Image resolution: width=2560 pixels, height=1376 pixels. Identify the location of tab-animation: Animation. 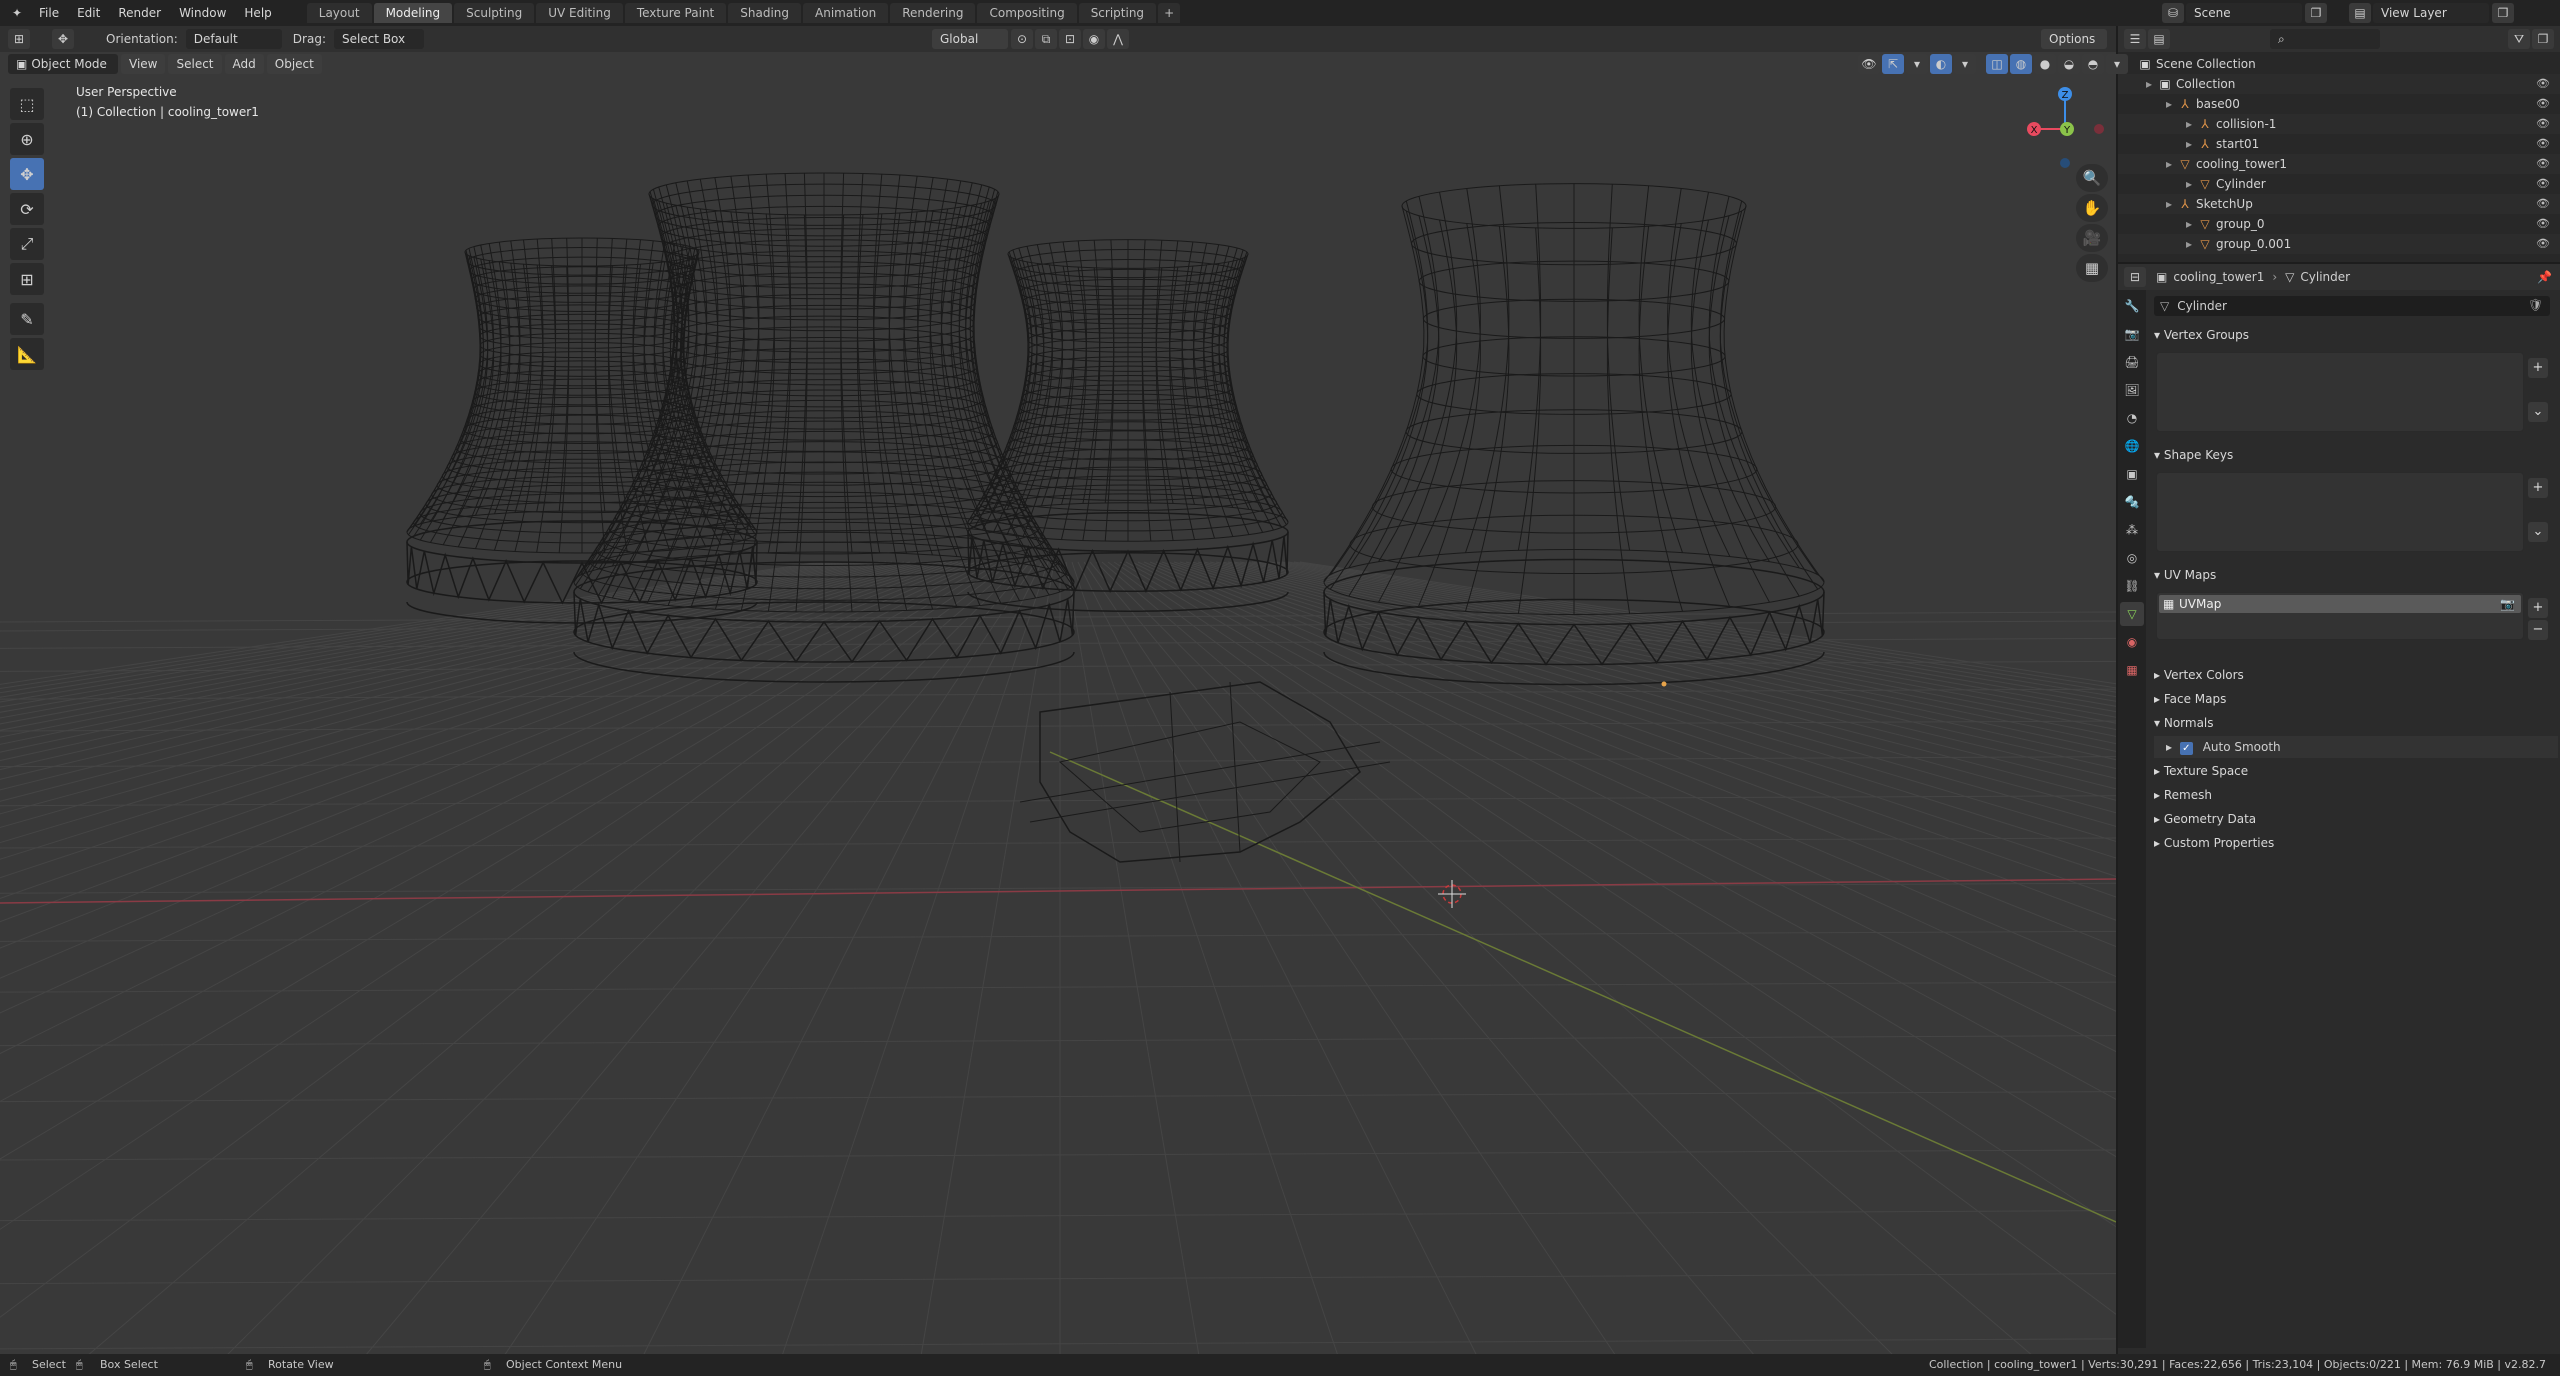
(846, 13).